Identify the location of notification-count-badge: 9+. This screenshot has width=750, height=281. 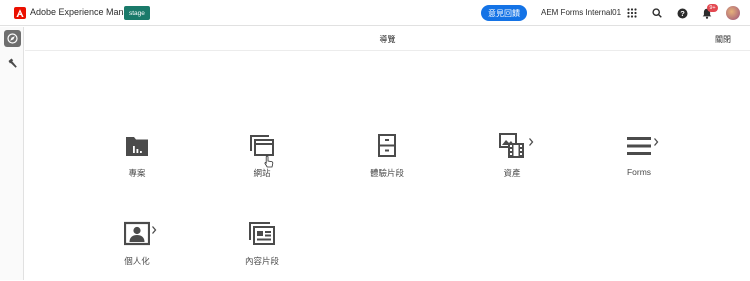
(712, 8).